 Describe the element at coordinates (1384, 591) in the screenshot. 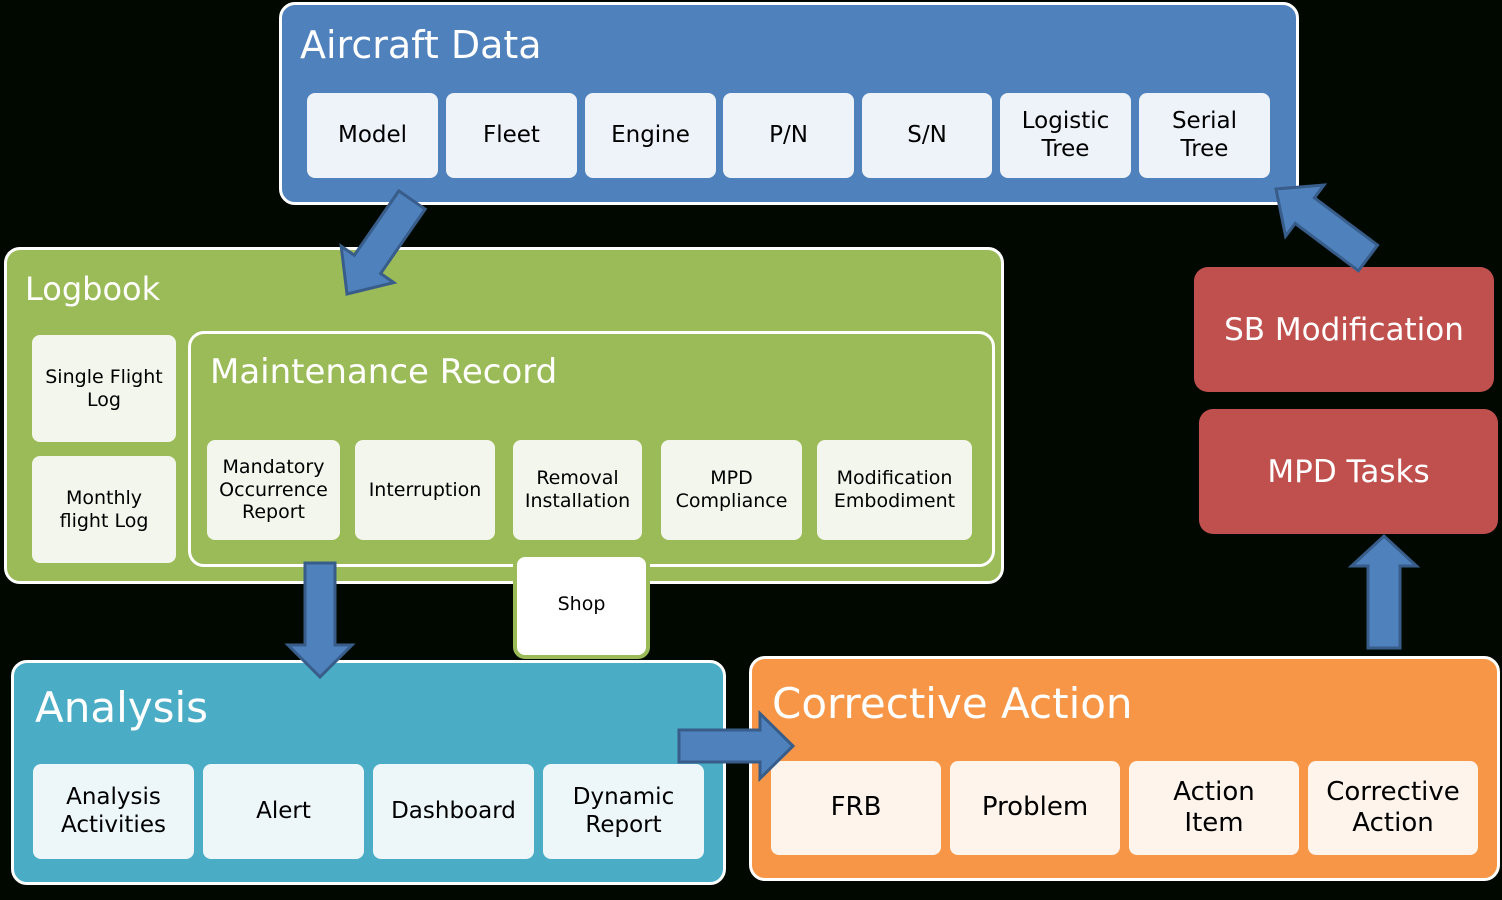

I see `arrow-corrective-action-to-mpd-tasks` at that location.